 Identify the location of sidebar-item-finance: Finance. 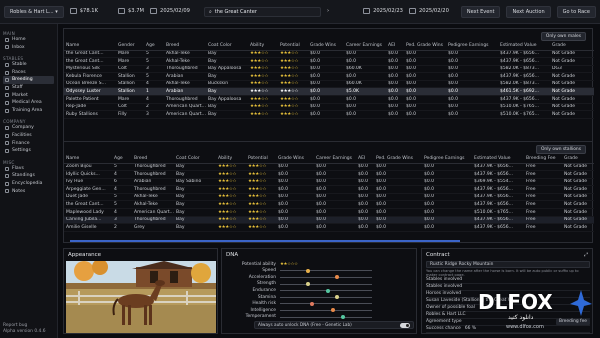
(28, 144).